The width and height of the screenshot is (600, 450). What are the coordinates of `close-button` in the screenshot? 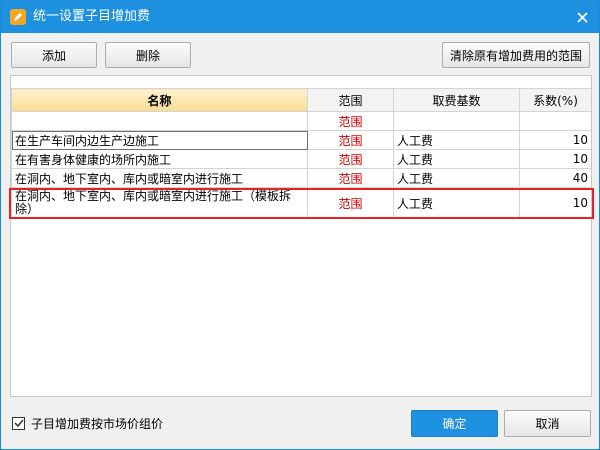 It's located at (582, 17).